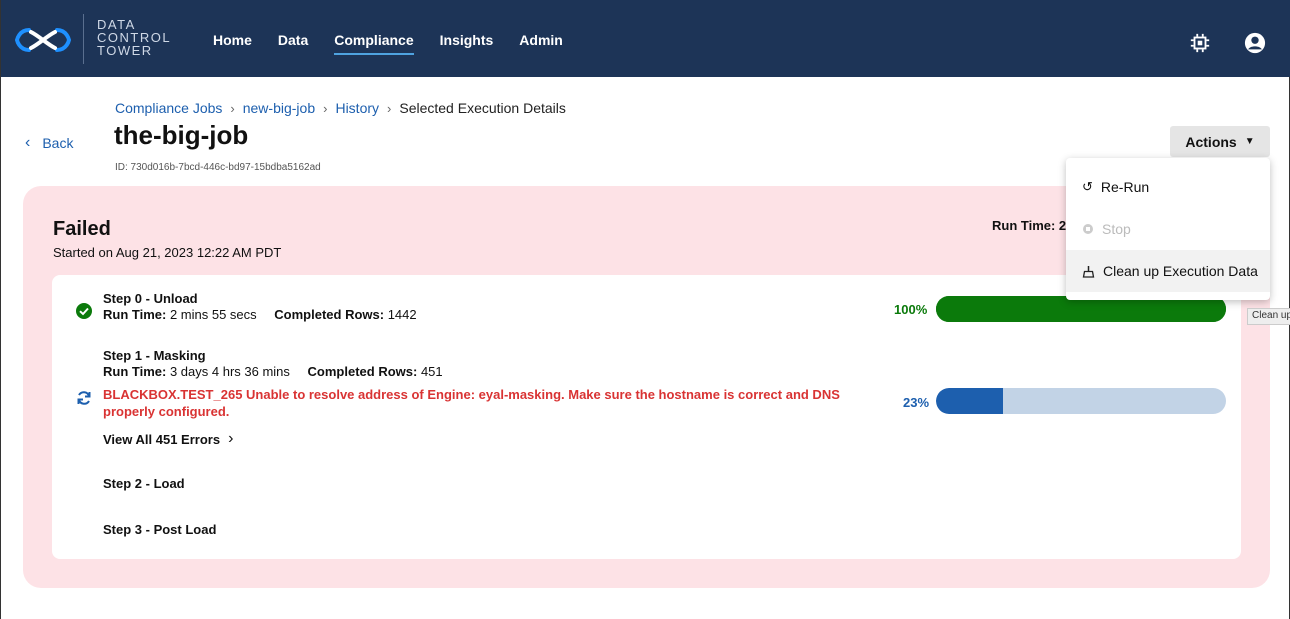 This screenshot has height=619, width=1290. I want to click on back-button: ‹ Back, so click(49, 143).